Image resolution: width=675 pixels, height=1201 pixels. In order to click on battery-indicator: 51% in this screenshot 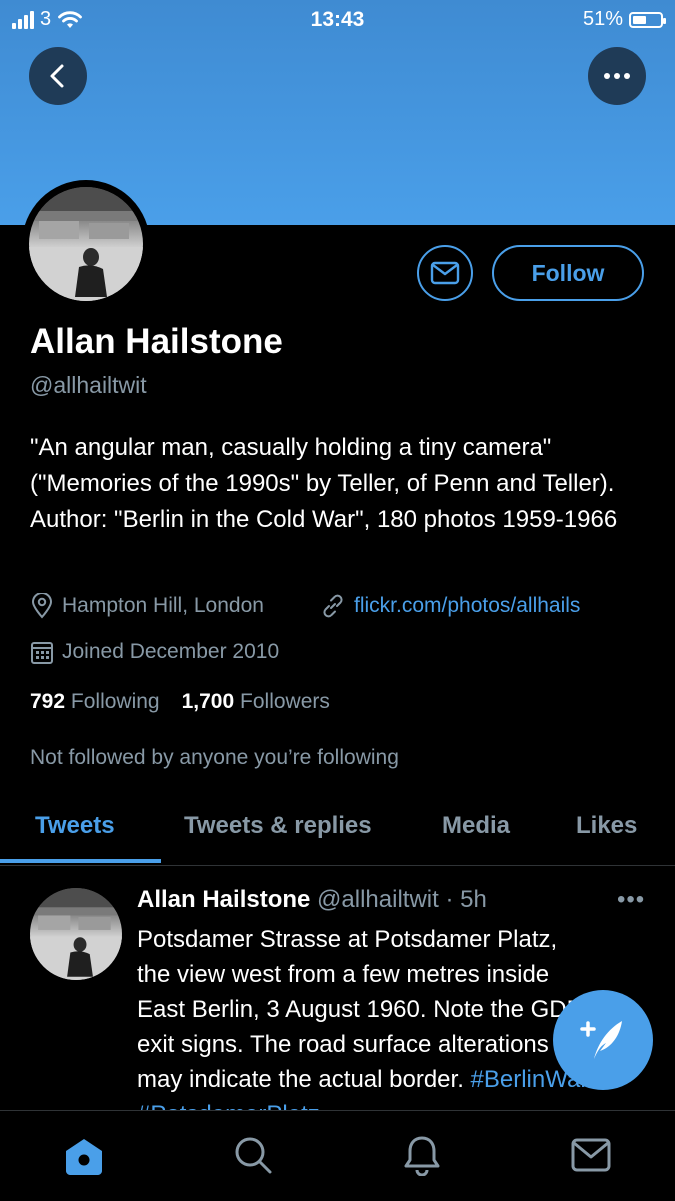, I will do `click(624, 19)`.